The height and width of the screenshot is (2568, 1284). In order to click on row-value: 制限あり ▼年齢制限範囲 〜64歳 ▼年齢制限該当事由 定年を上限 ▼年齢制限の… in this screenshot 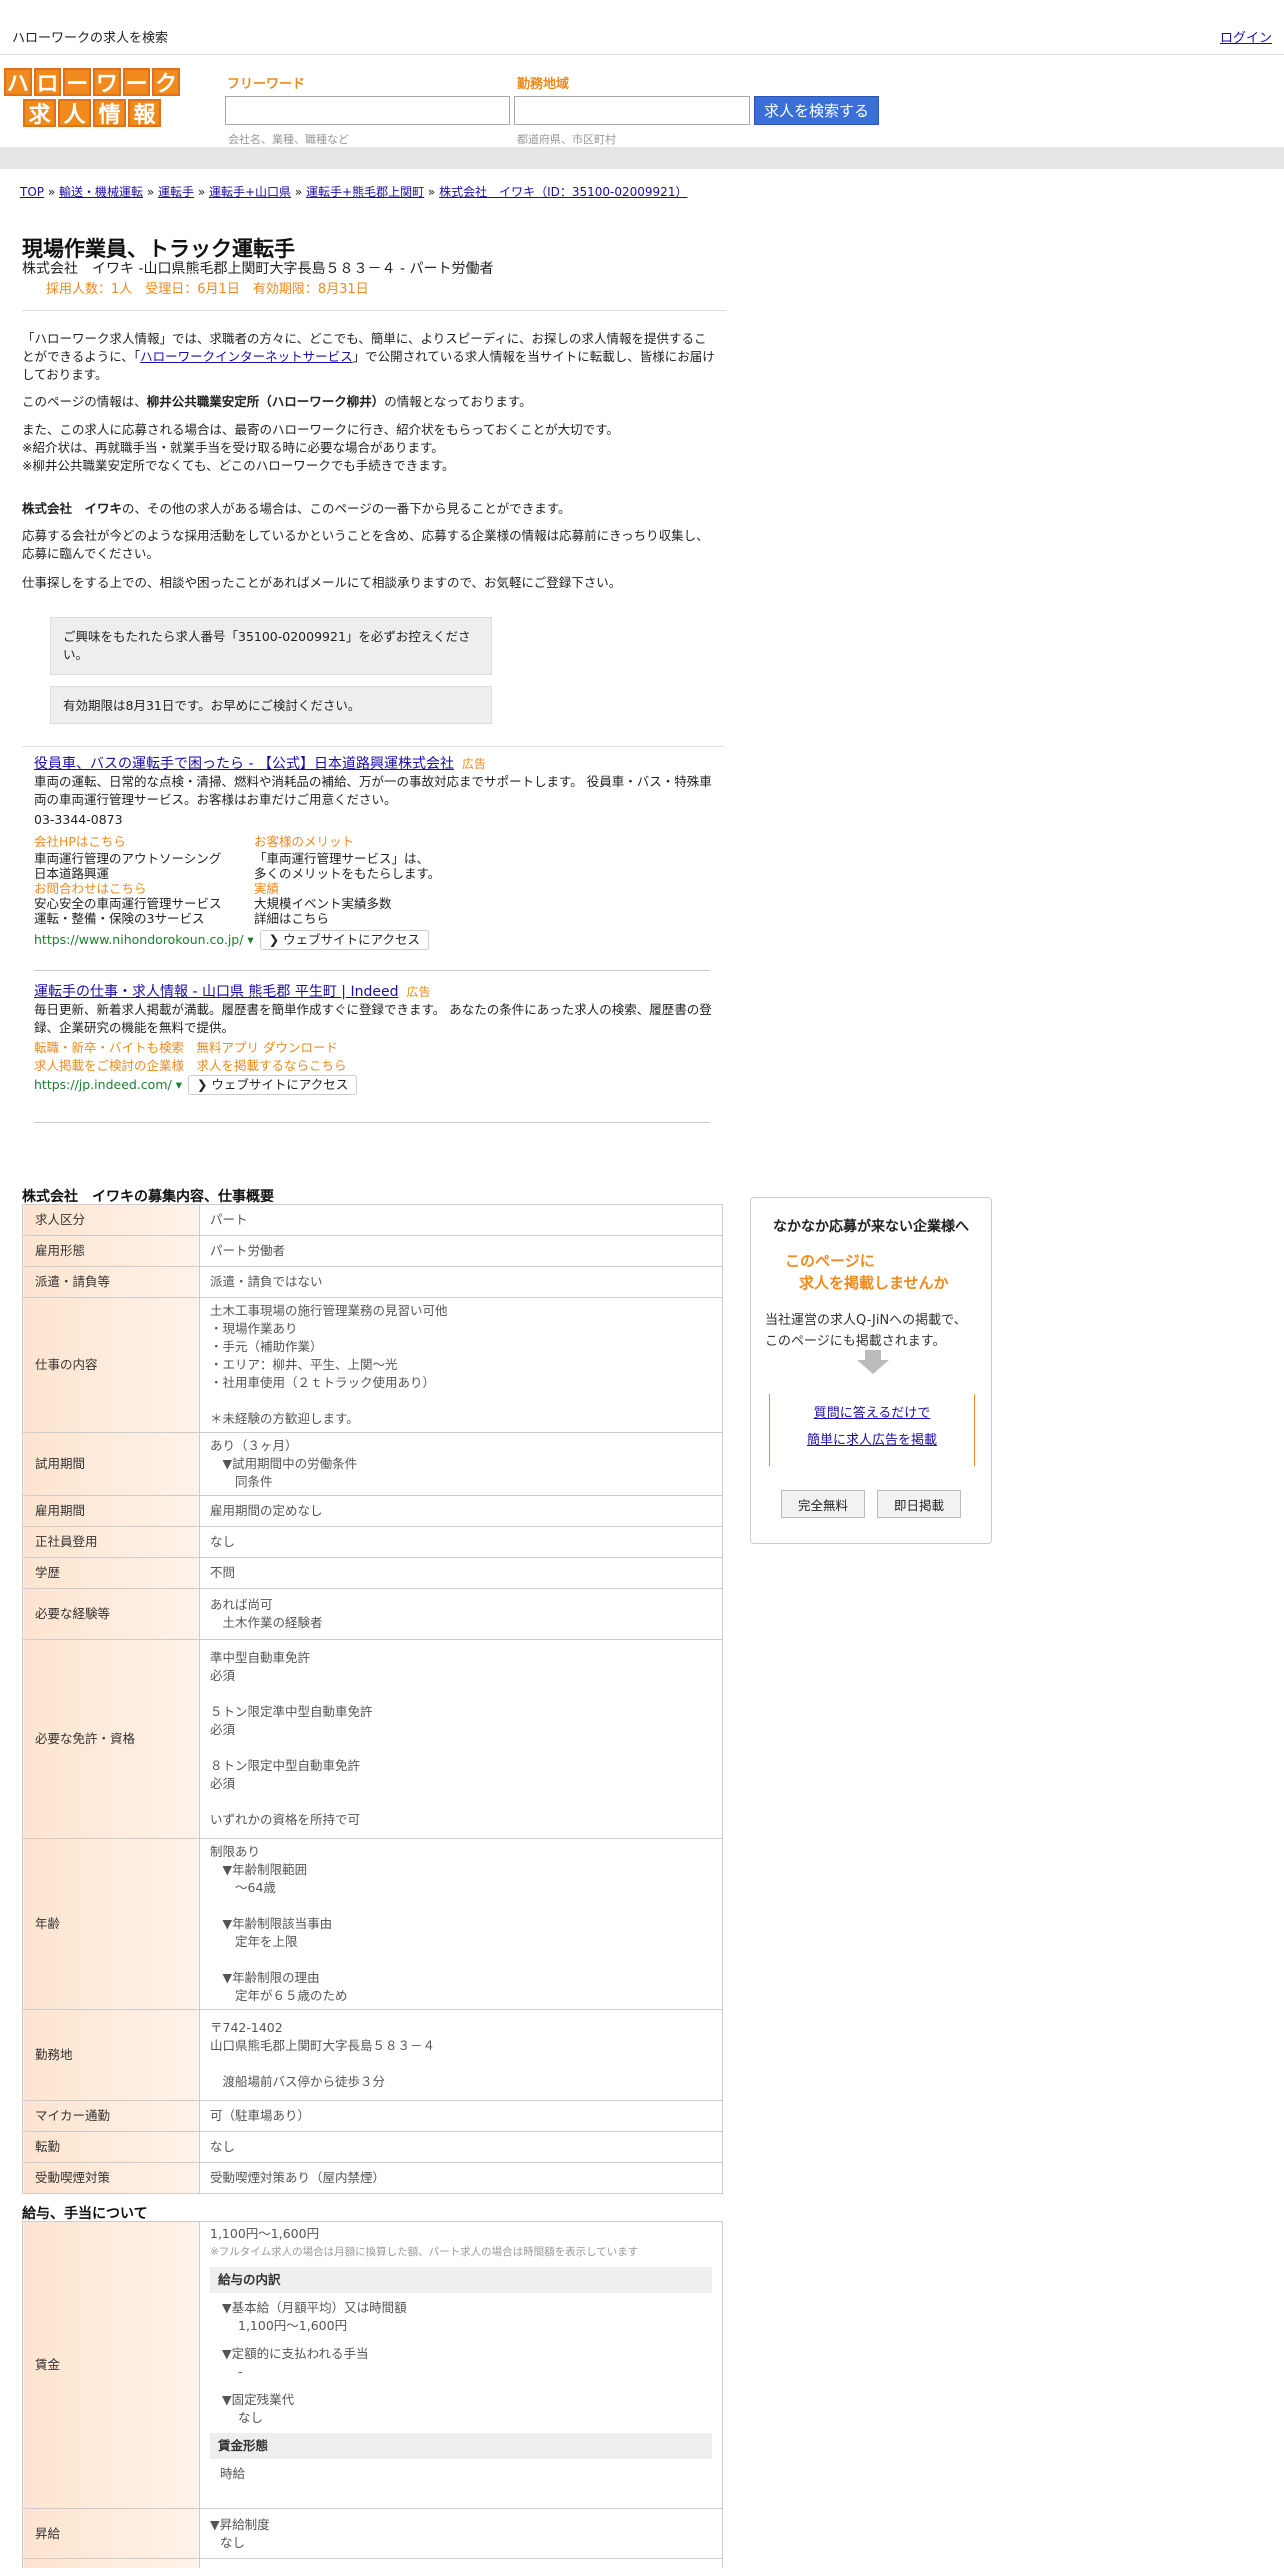, I will do `click(461, 1924)`.